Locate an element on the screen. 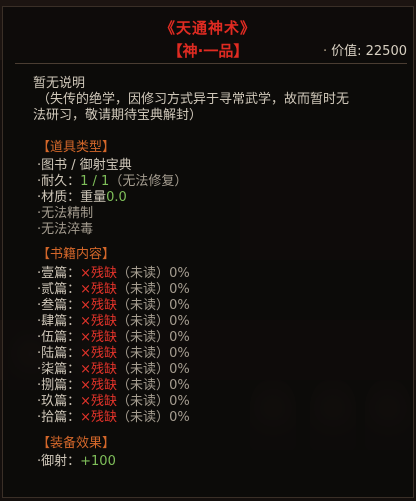 The height and width of the screenshot is (501, 416). price-label: 价值: is located at coordinates (346, 51).